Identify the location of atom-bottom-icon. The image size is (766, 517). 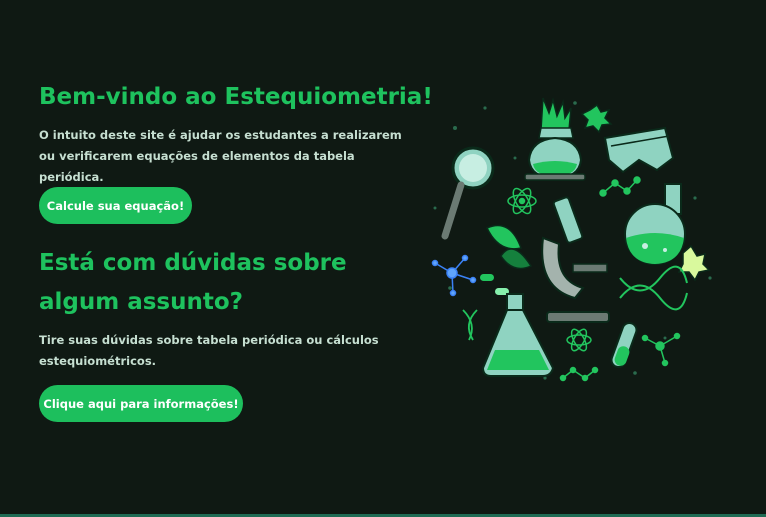
(579, 340).